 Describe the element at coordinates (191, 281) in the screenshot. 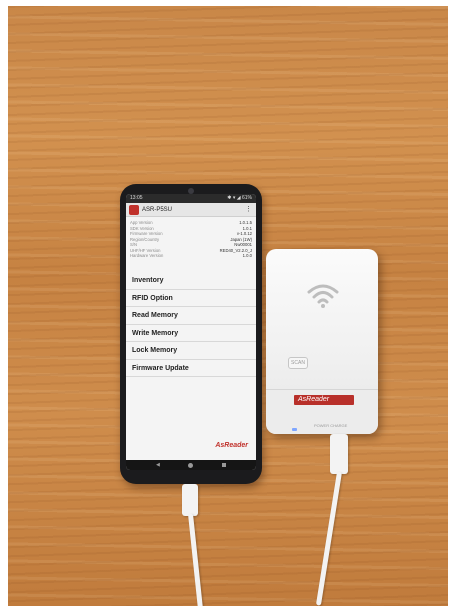

I see `menu-item-inventory: Inventory` at that location.